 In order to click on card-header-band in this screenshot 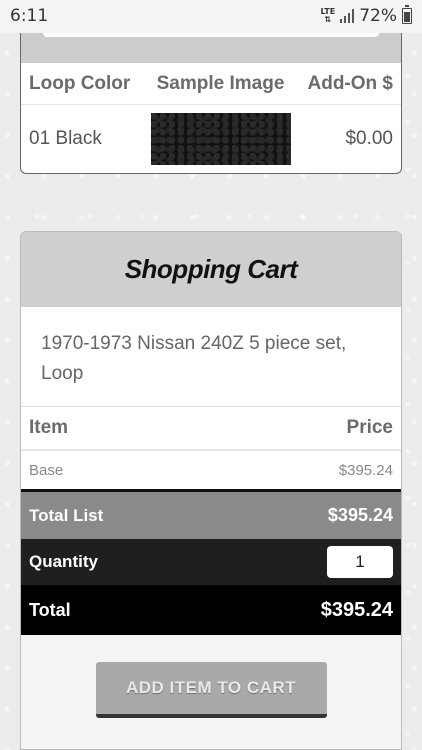, I will do `click(211, 48)`.